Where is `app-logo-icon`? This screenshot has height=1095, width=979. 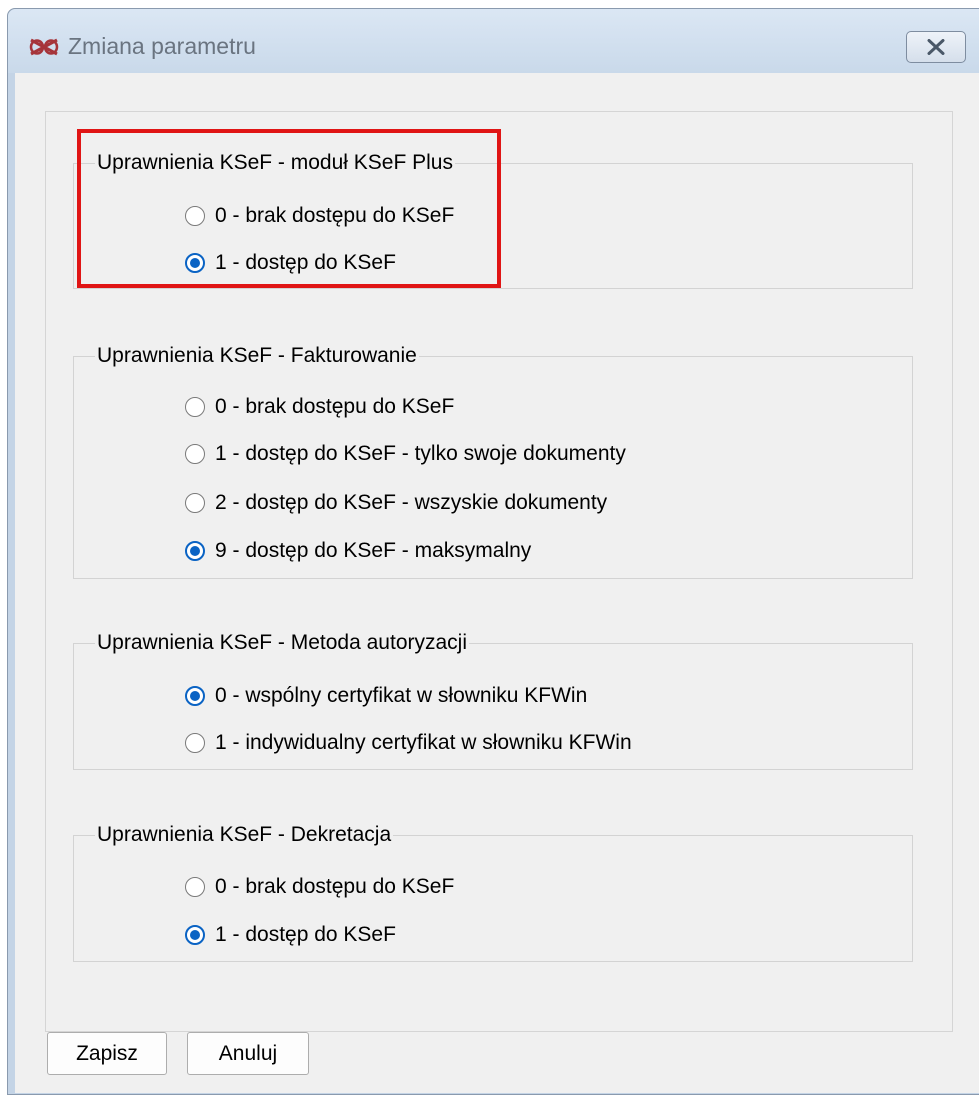
app-logo-icon is located at coordinates (44, 47).